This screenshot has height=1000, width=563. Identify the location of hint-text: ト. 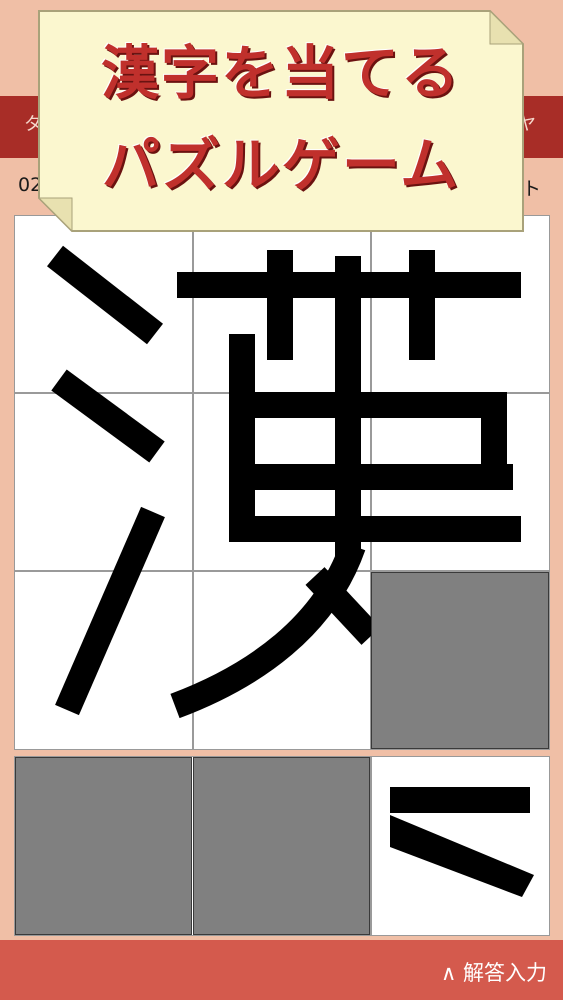
(532, 189).